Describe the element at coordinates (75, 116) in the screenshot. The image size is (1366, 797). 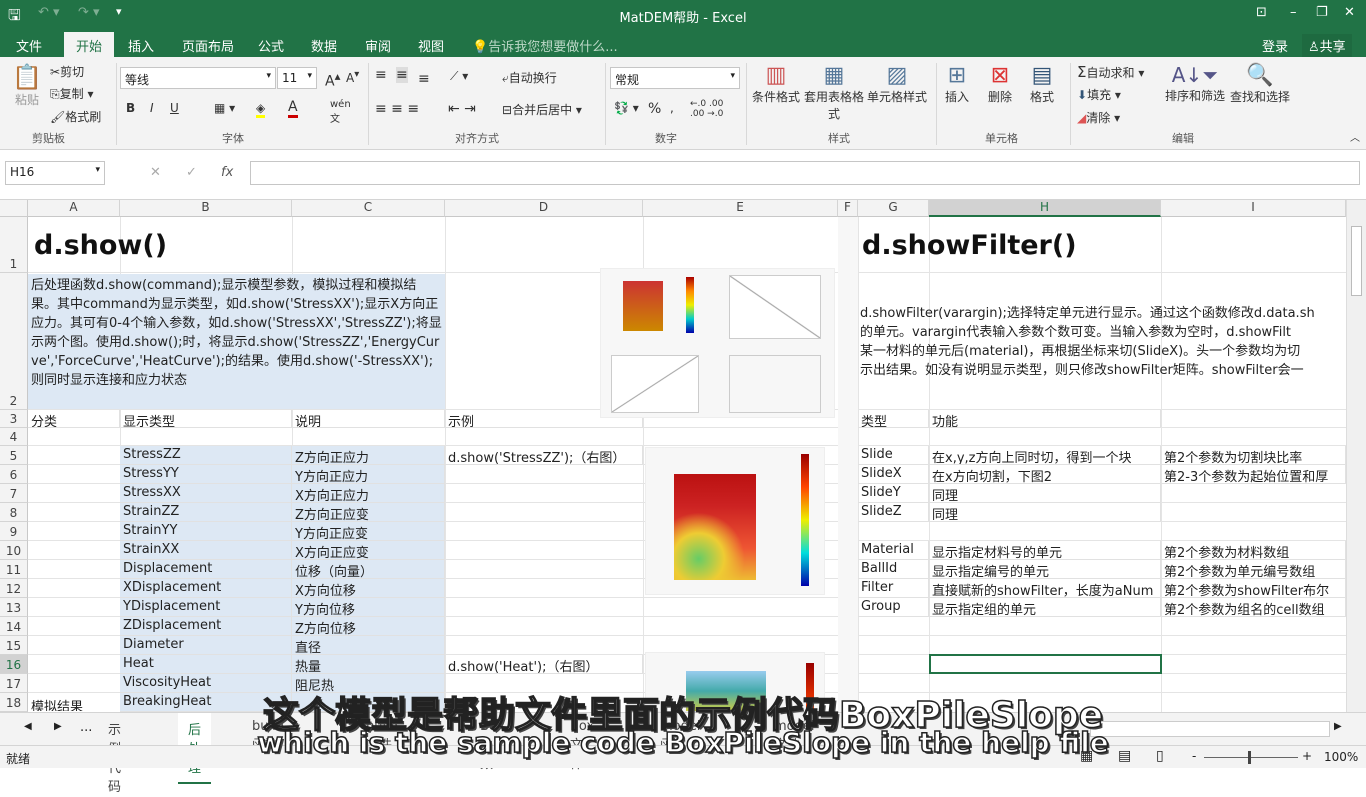
I see `format-painter-button: 🖌格式刷` at that location.